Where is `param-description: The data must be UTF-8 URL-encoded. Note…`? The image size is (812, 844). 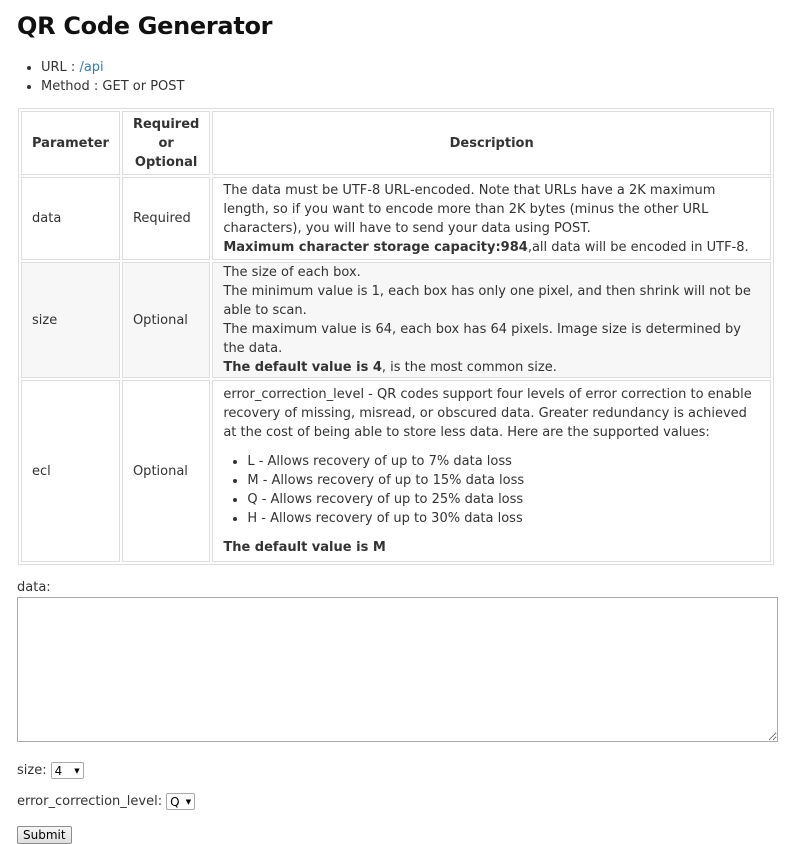 param-description: The data must be UTF-8 URL-encoded. Note… is located at coordinates (491, 218).